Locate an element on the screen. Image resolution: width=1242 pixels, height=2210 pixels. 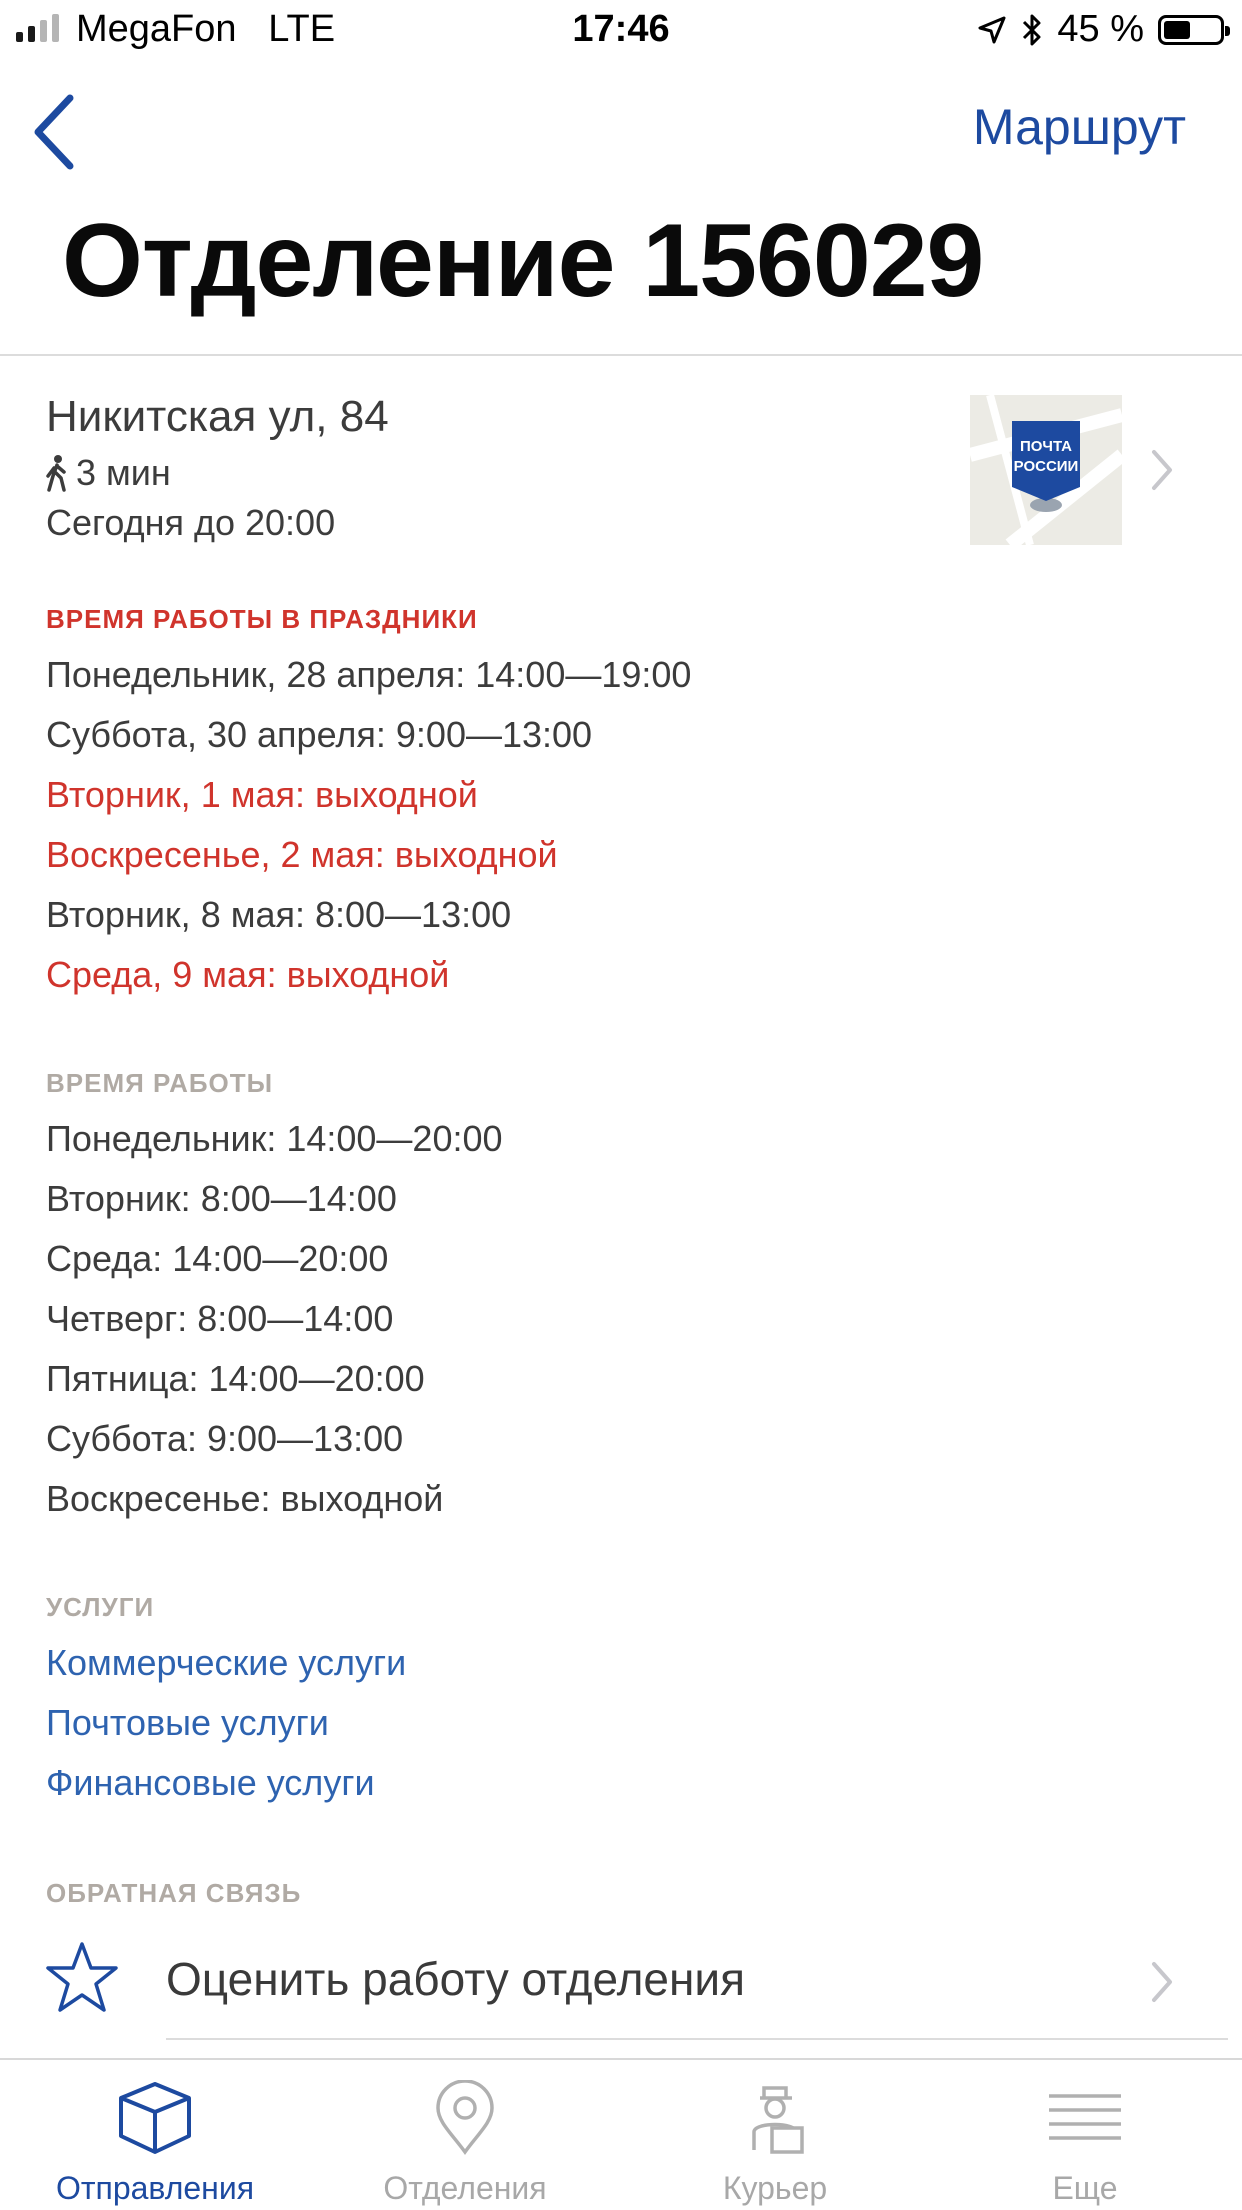
working-hours-item: Четверг: 8:00—14:00 is located at coordinates (220, 1318).